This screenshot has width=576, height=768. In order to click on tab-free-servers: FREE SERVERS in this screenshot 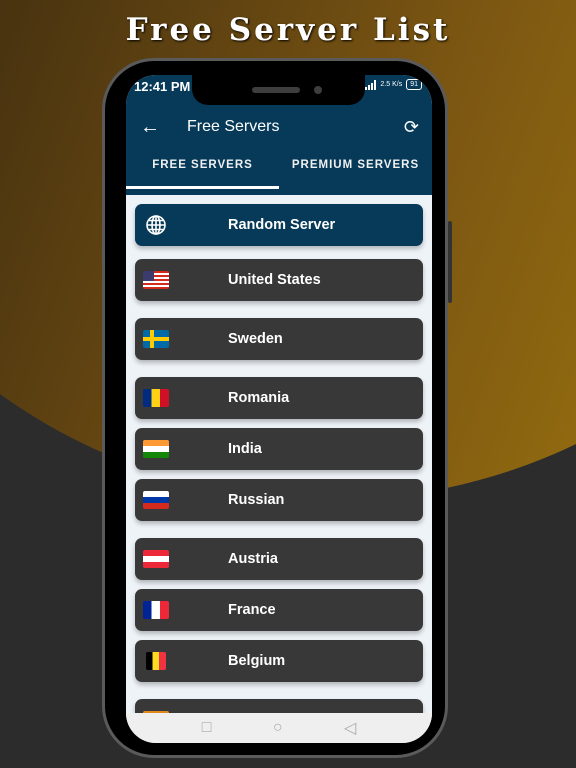, I will do `click(202, 174)`.